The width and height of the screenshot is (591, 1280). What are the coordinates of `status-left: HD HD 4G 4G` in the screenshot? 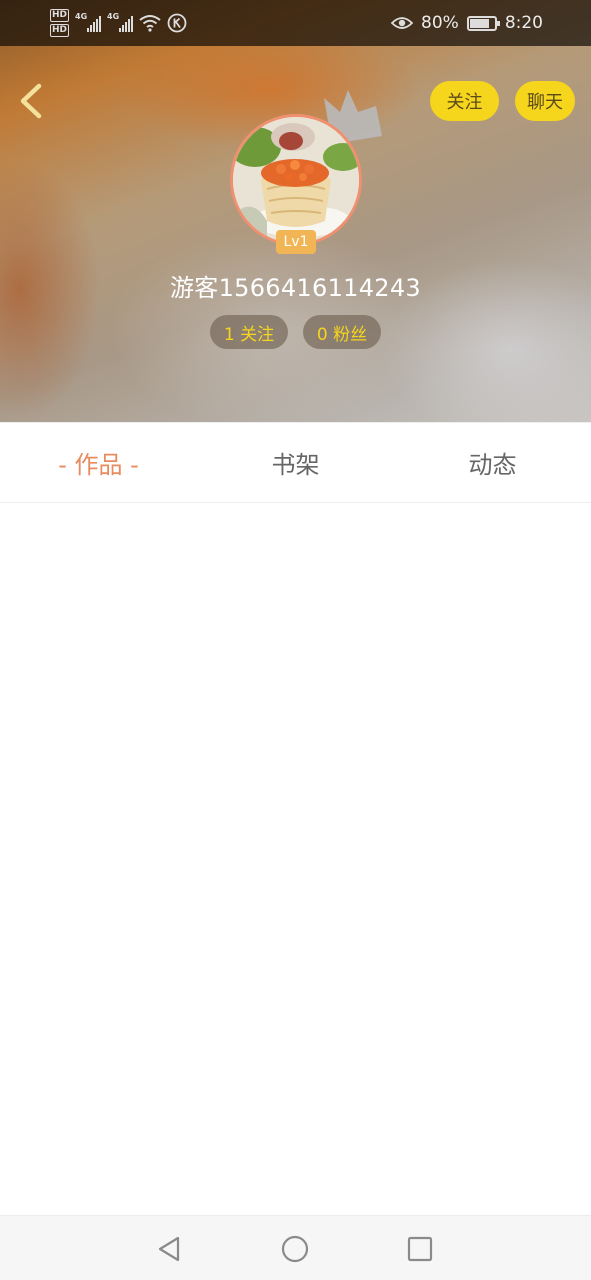 It's located at (118, 23).